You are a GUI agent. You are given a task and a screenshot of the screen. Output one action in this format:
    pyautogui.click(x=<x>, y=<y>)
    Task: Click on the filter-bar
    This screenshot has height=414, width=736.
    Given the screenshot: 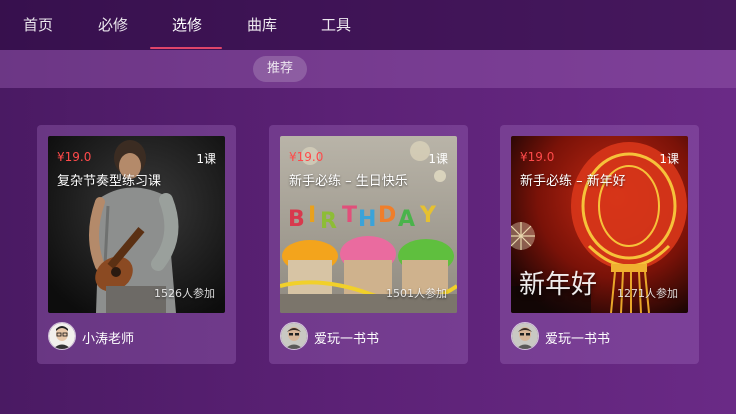 What is the action you would take?
    pyautogui.click(x=368, y=69)
    